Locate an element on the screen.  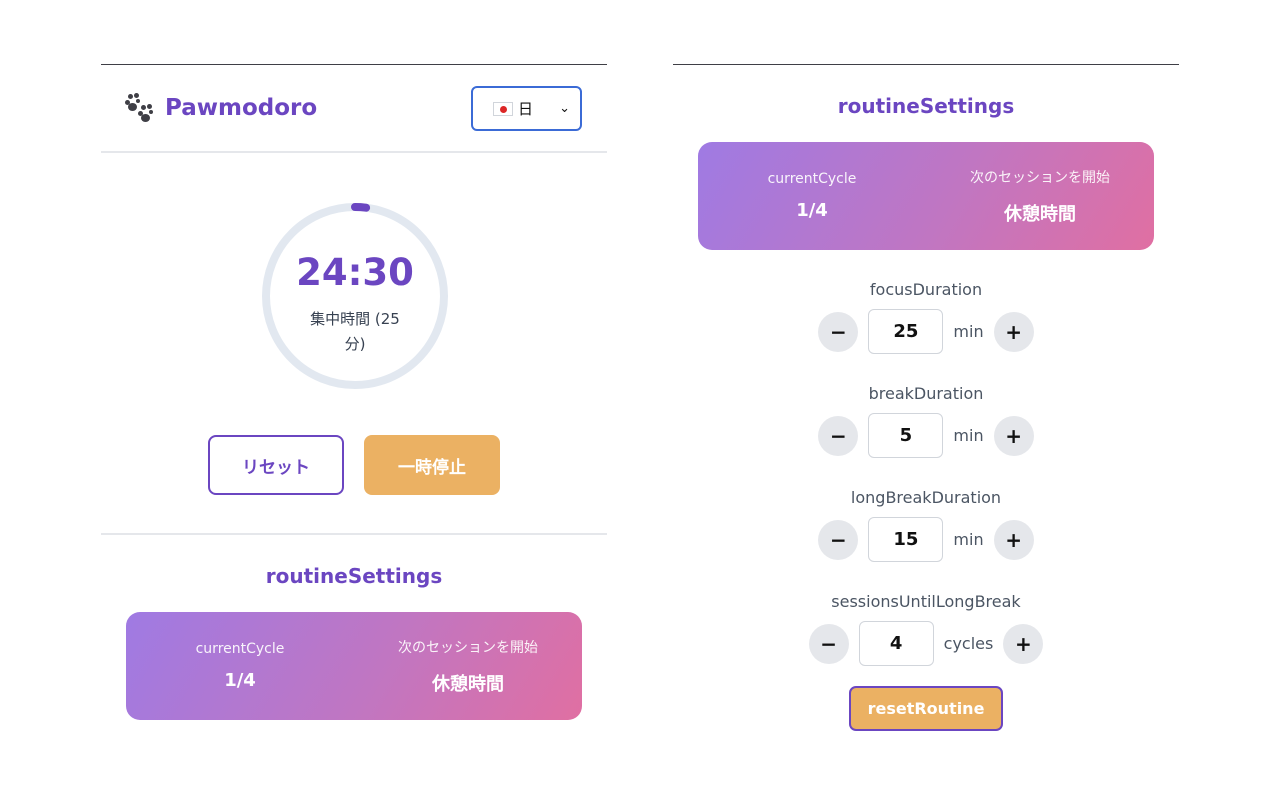
timer-mode-line2: 分) is located at coordinates (355, 344).